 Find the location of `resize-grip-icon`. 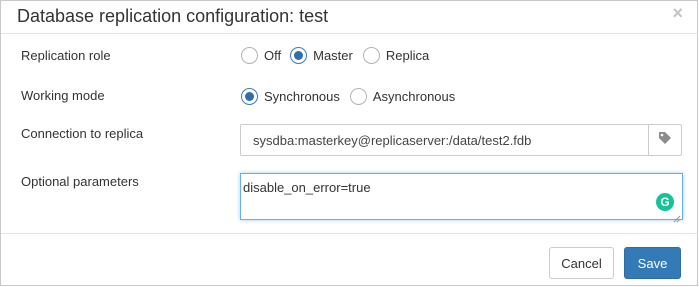

resize-grip-icon is located at coordinates (677, 216).